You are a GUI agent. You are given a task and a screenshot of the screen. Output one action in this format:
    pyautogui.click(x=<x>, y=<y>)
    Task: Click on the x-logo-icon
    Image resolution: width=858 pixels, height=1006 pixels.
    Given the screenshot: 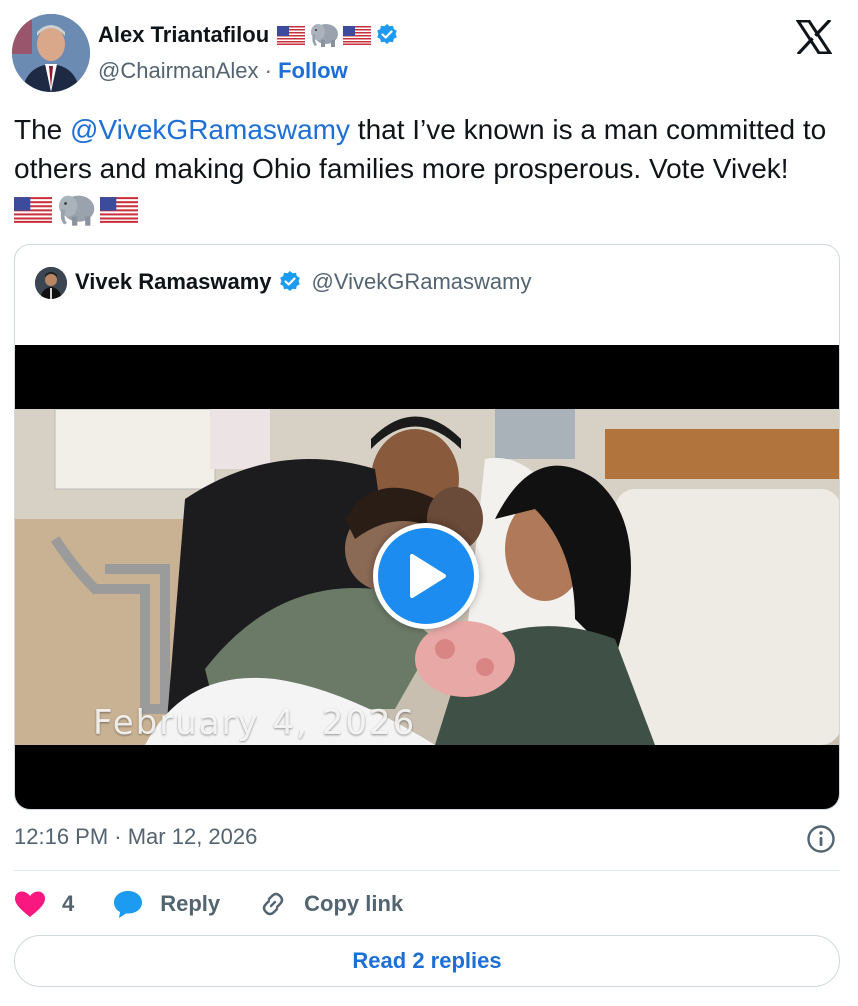 What is the action you would take?
    pyautogui.click(x=814, y=37)
    